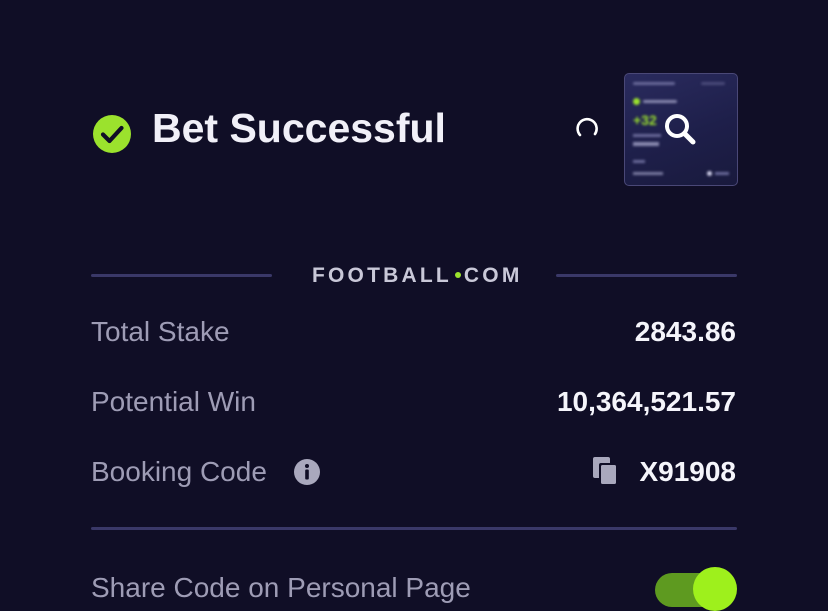  What do you see at coordinates (685, 331) in the screenshot?
I see `total-stake-value: 2843.86` at bounding box center [685, 331].